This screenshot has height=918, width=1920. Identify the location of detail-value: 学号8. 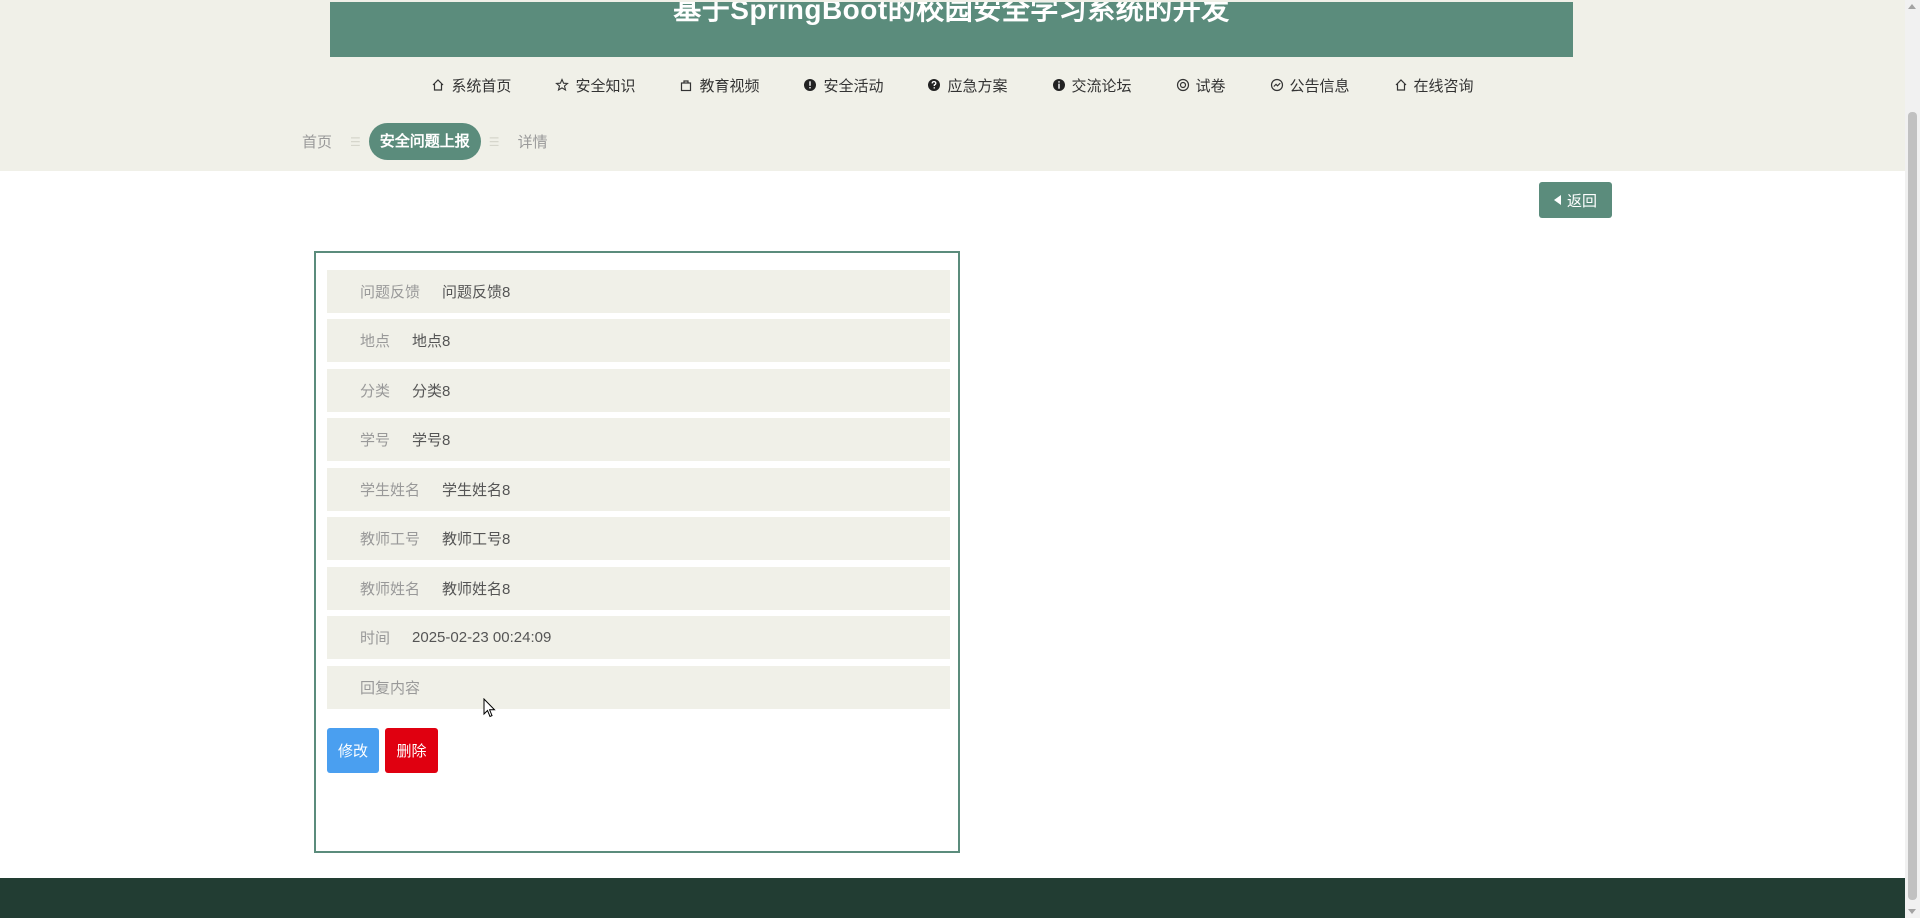
(431, 440).